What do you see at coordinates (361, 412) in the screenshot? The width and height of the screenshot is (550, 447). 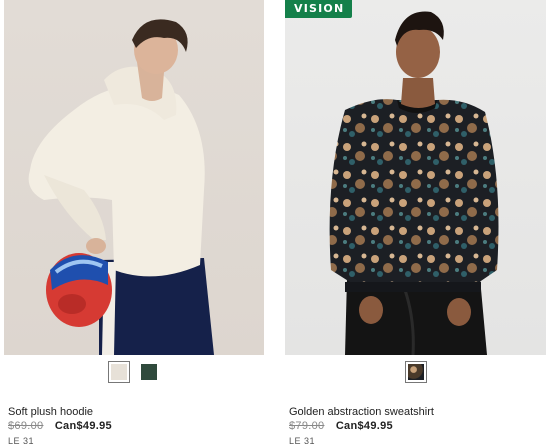 I see `product-name: Golden abstraction sweatshirt` at bounding box center [361, 412].